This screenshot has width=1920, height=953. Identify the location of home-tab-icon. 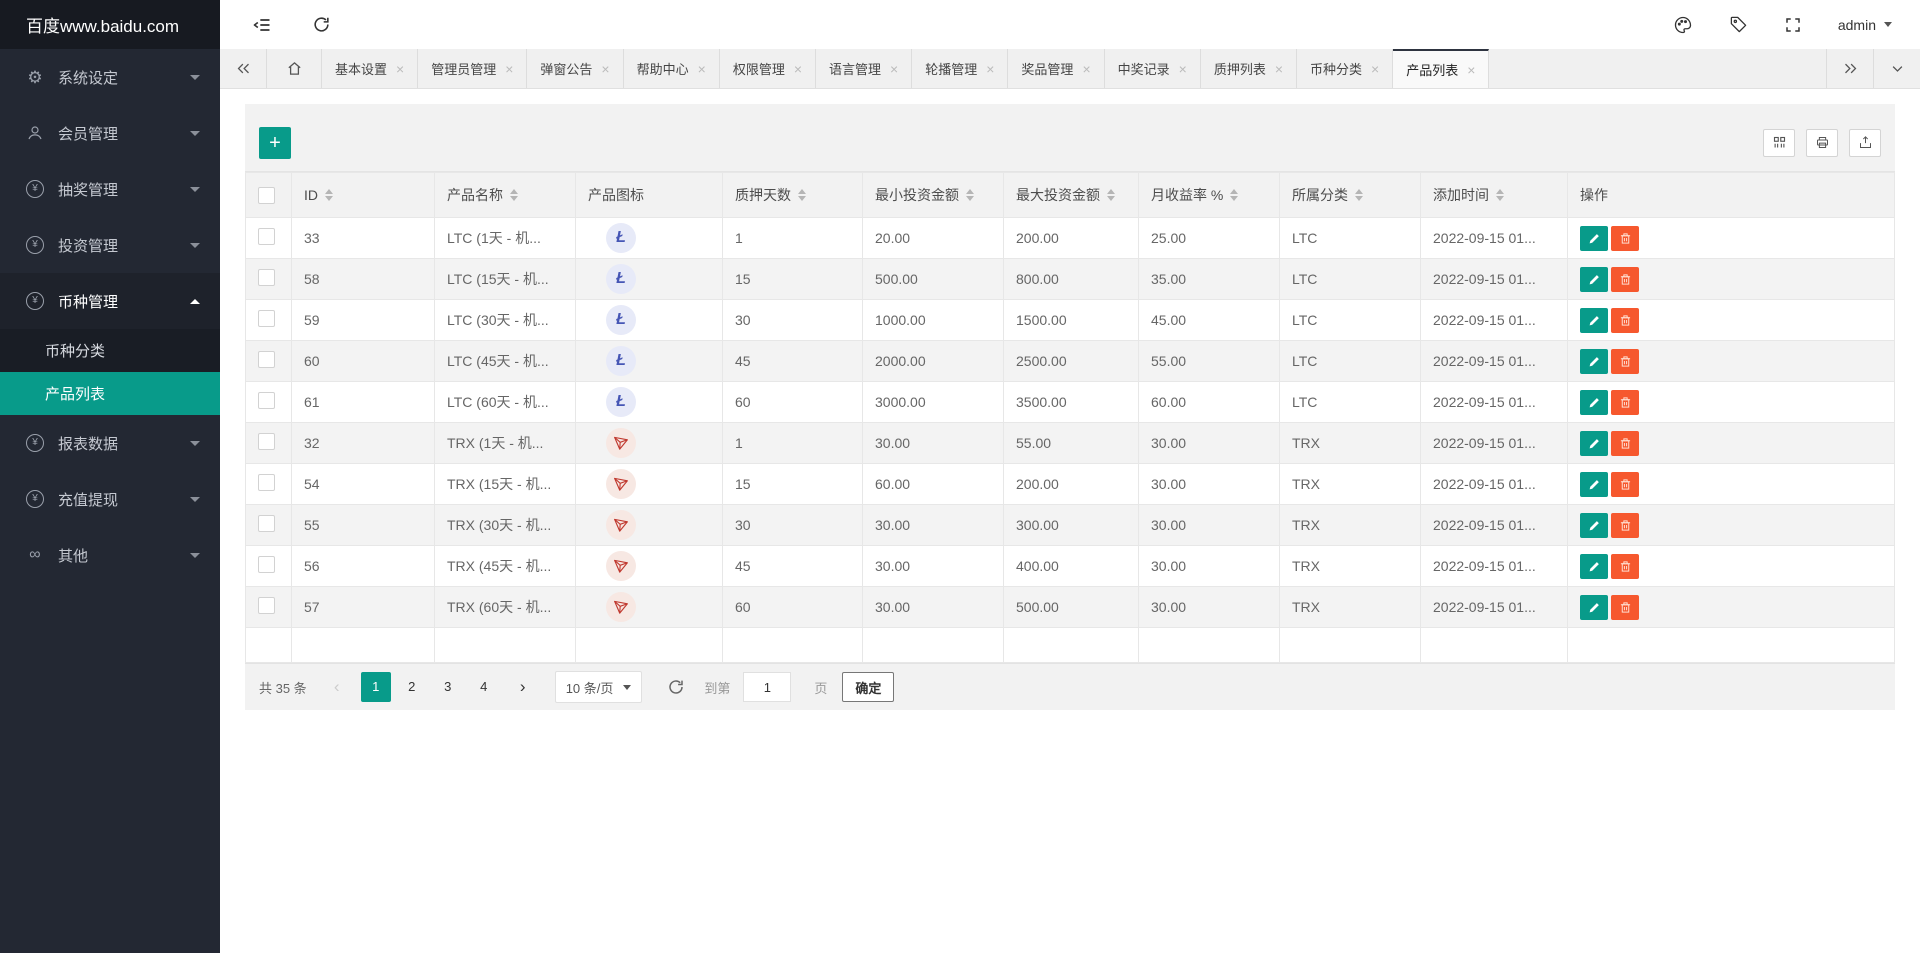
(294, 68).